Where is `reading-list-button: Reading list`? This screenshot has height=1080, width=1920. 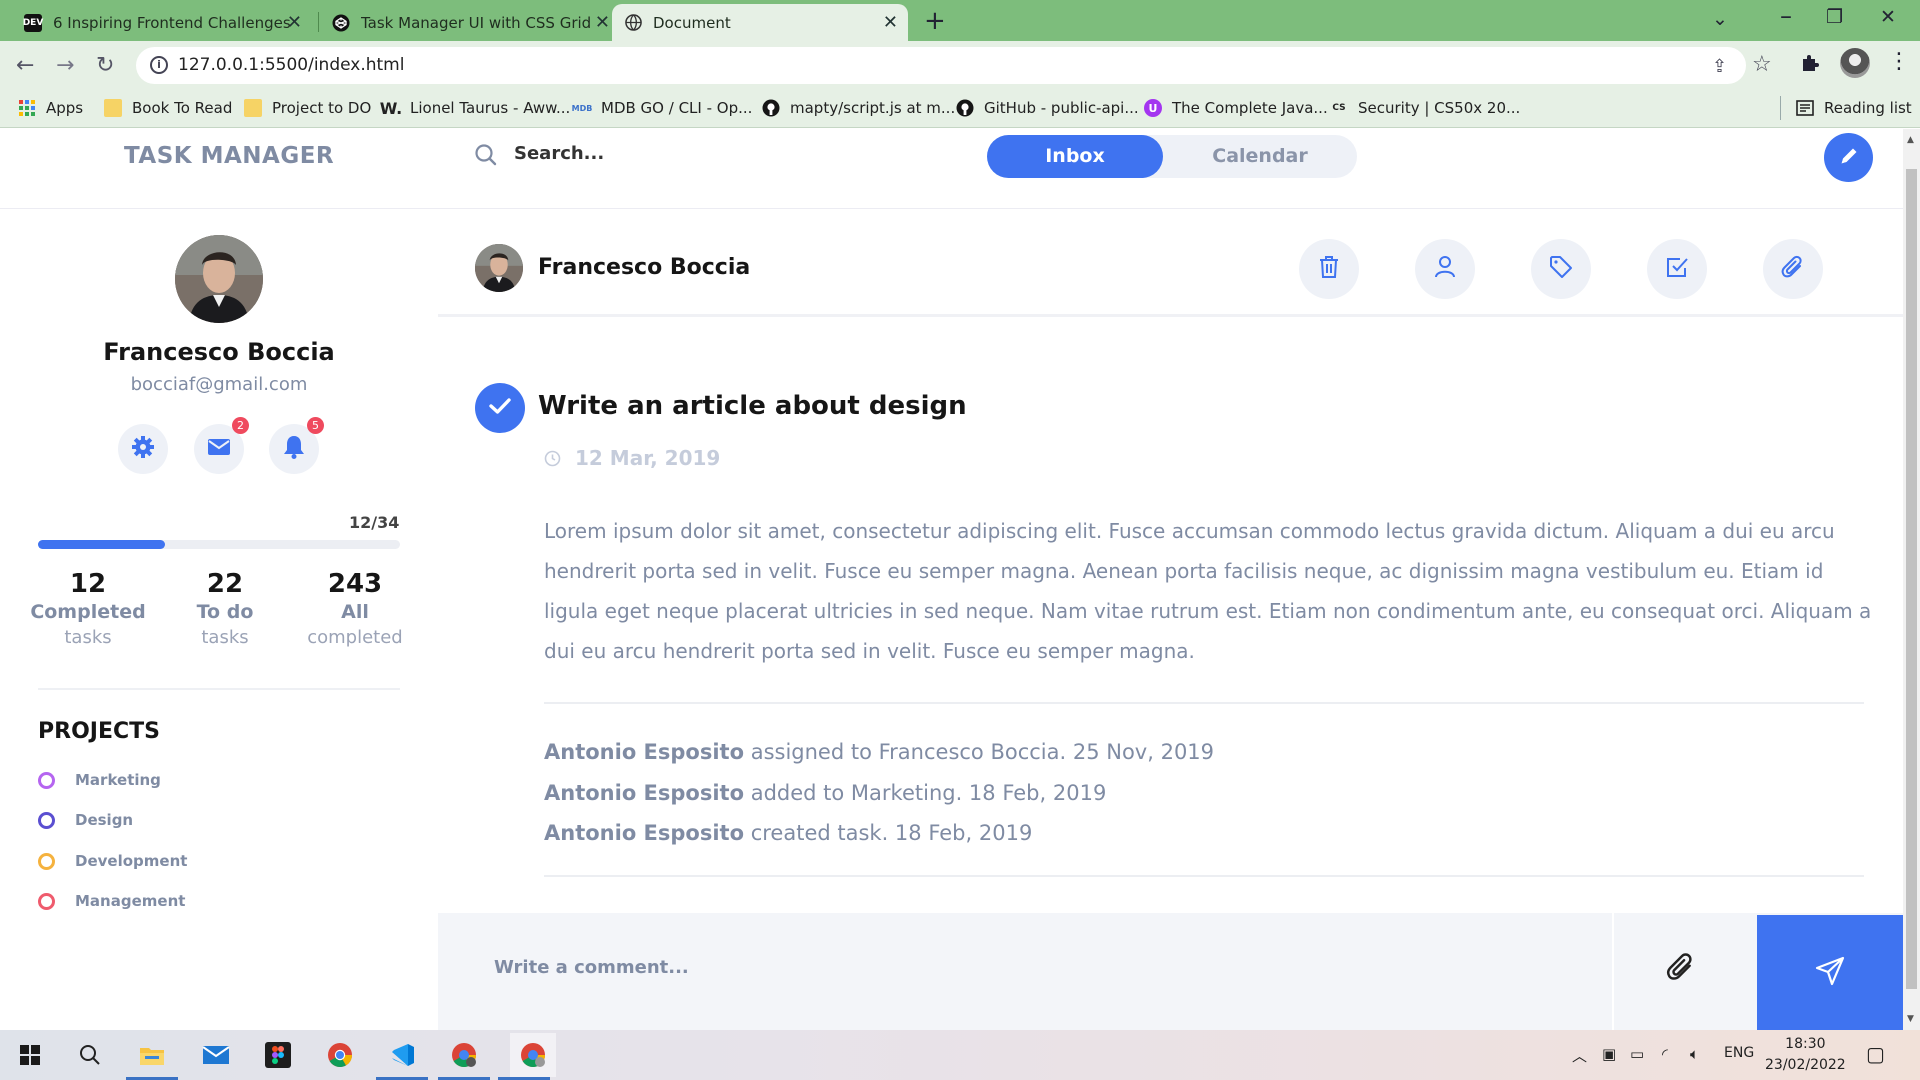 reading-list-button: Reading list is located at coordinates (1854, 108).